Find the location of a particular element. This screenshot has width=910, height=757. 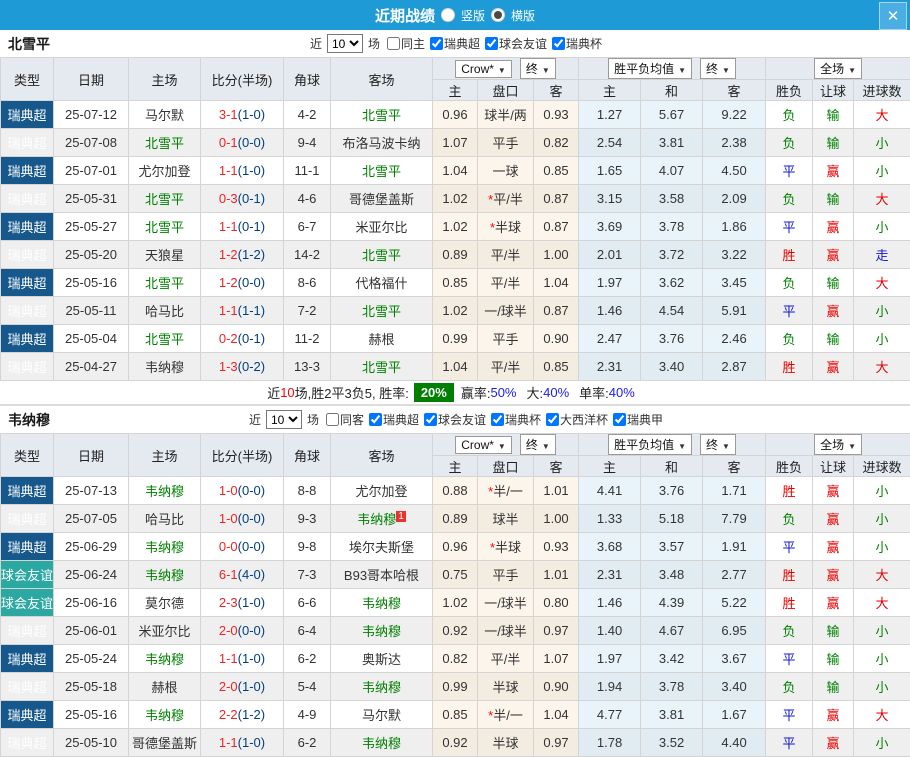

cell-eu-draw: 3.81 is located at coordinates (672, 143).